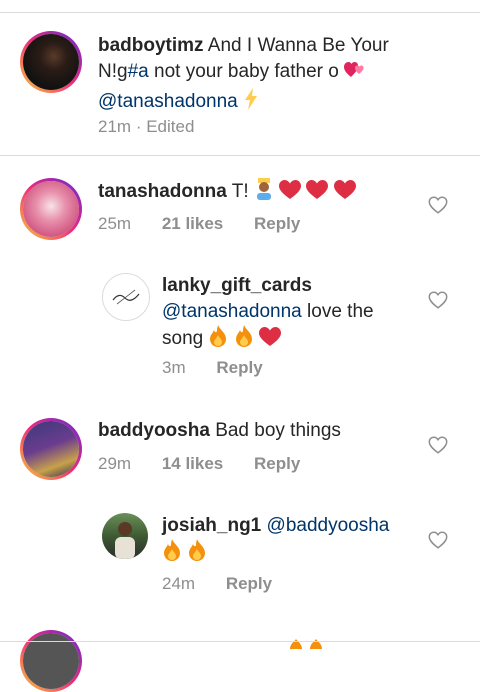 The image size is (480, 692). I want to click on comment-username: josiah_ng1, so click(211, 525).